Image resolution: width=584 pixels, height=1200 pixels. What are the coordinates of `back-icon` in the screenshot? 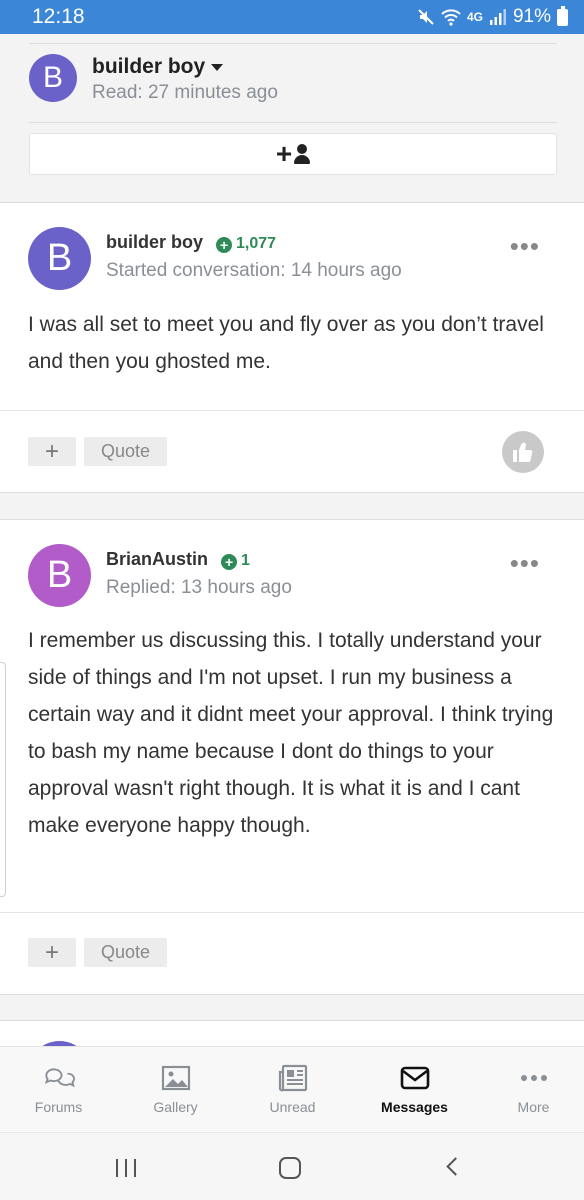 It's located at (455, 1166).